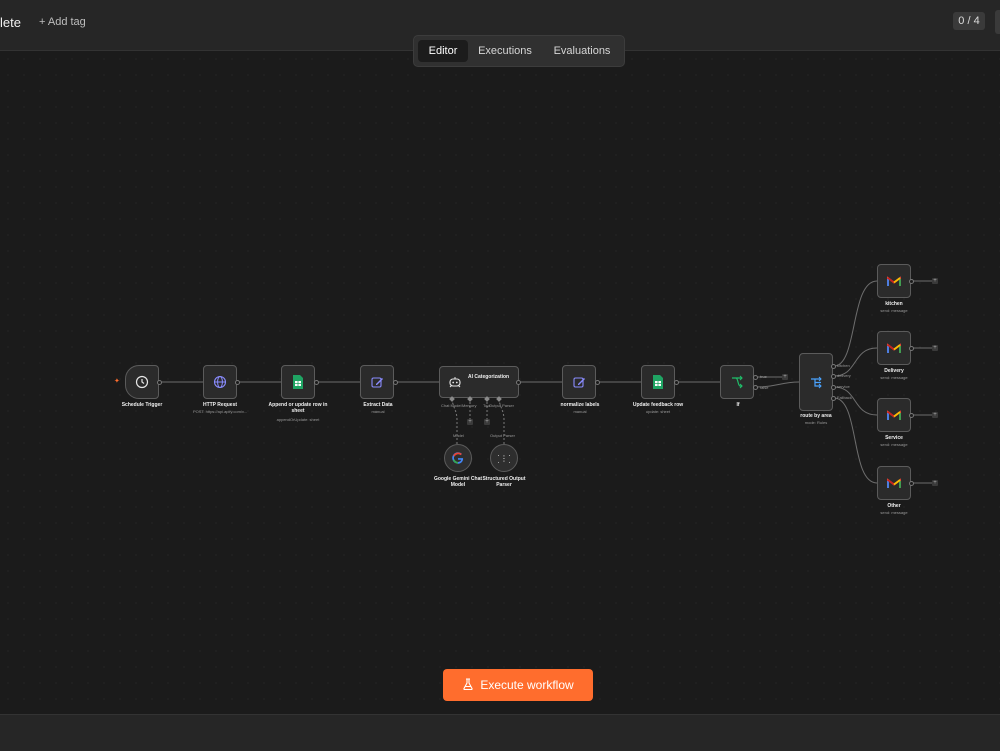 Image resolution: width=1000 pixels, height=751 pixels. What do you see at coordinates (894, 512) in the screenshot?
I see `gmail-other-sub: send: message` at bounding box center [894, 512].